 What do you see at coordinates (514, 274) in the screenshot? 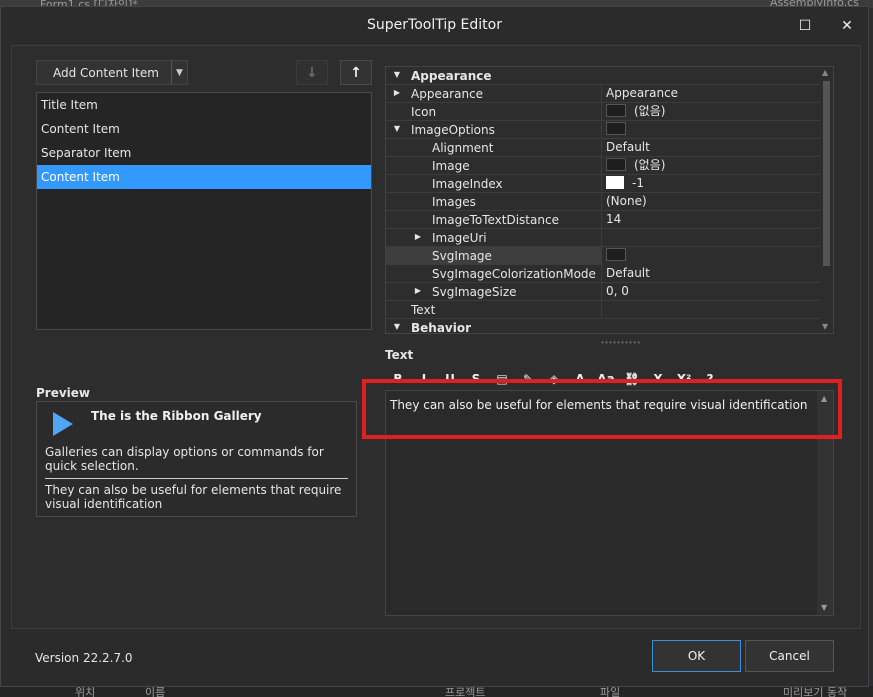
I see `property-name: SvgImageColorizationMode` at bounding box center [514, 274].